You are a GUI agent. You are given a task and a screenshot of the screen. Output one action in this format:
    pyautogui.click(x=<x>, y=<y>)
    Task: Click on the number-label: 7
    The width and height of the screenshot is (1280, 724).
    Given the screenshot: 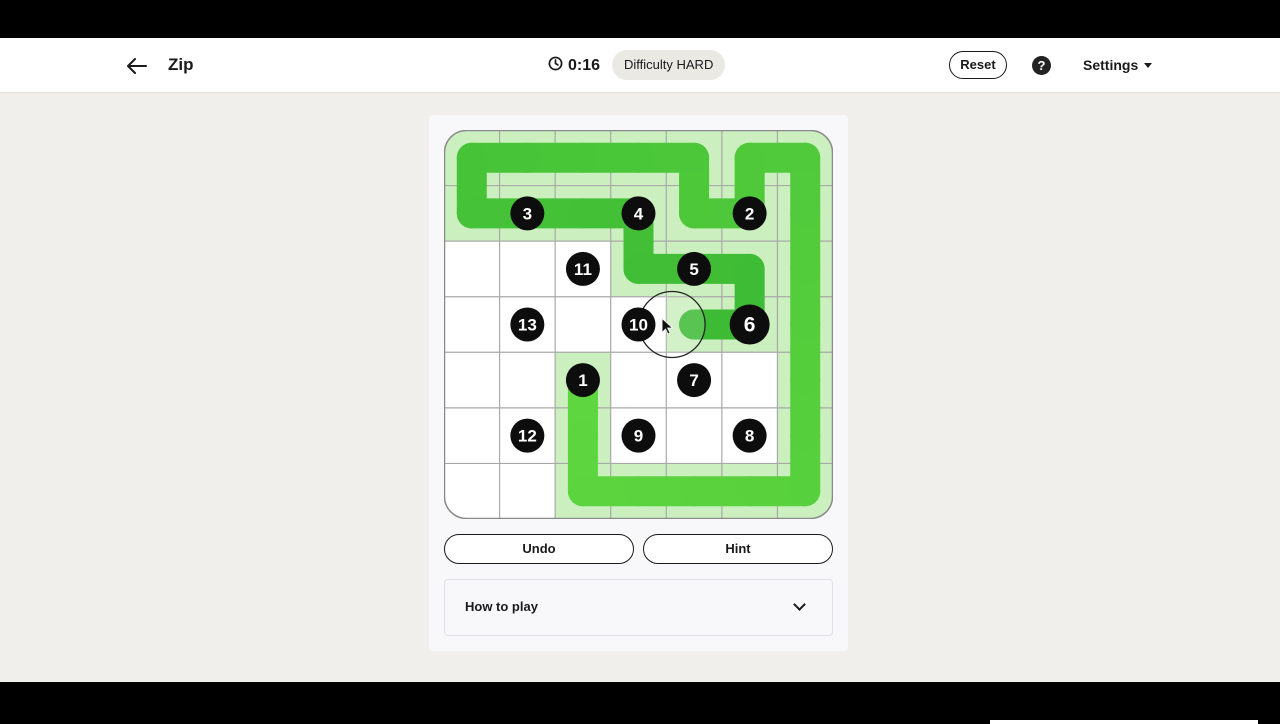 What is the action you would take?
    pyautogui.click(x=693, y=380)
    